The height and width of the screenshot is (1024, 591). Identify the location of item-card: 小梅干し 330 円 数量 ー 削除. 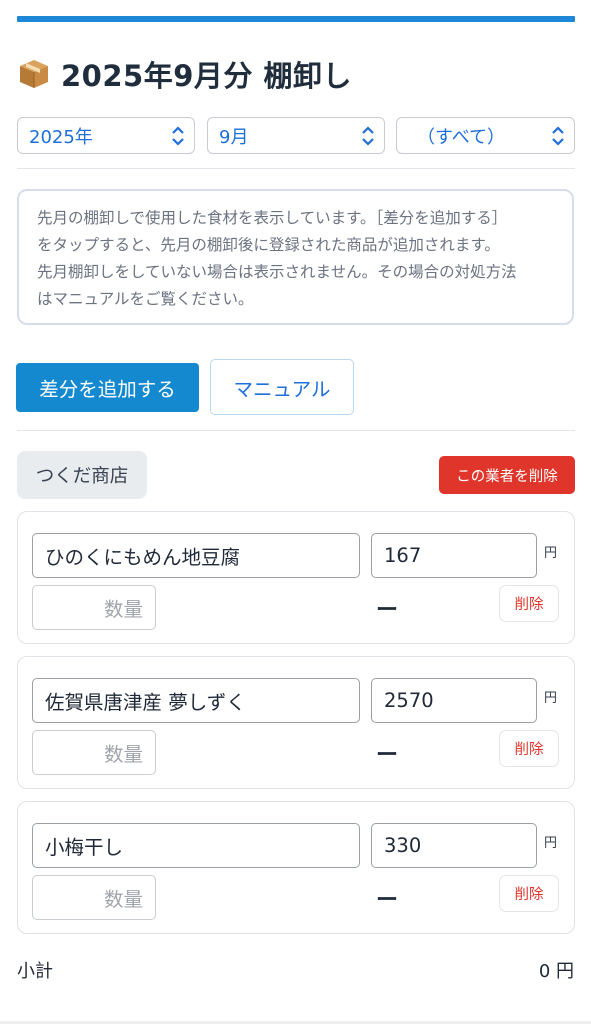
(296, 867).